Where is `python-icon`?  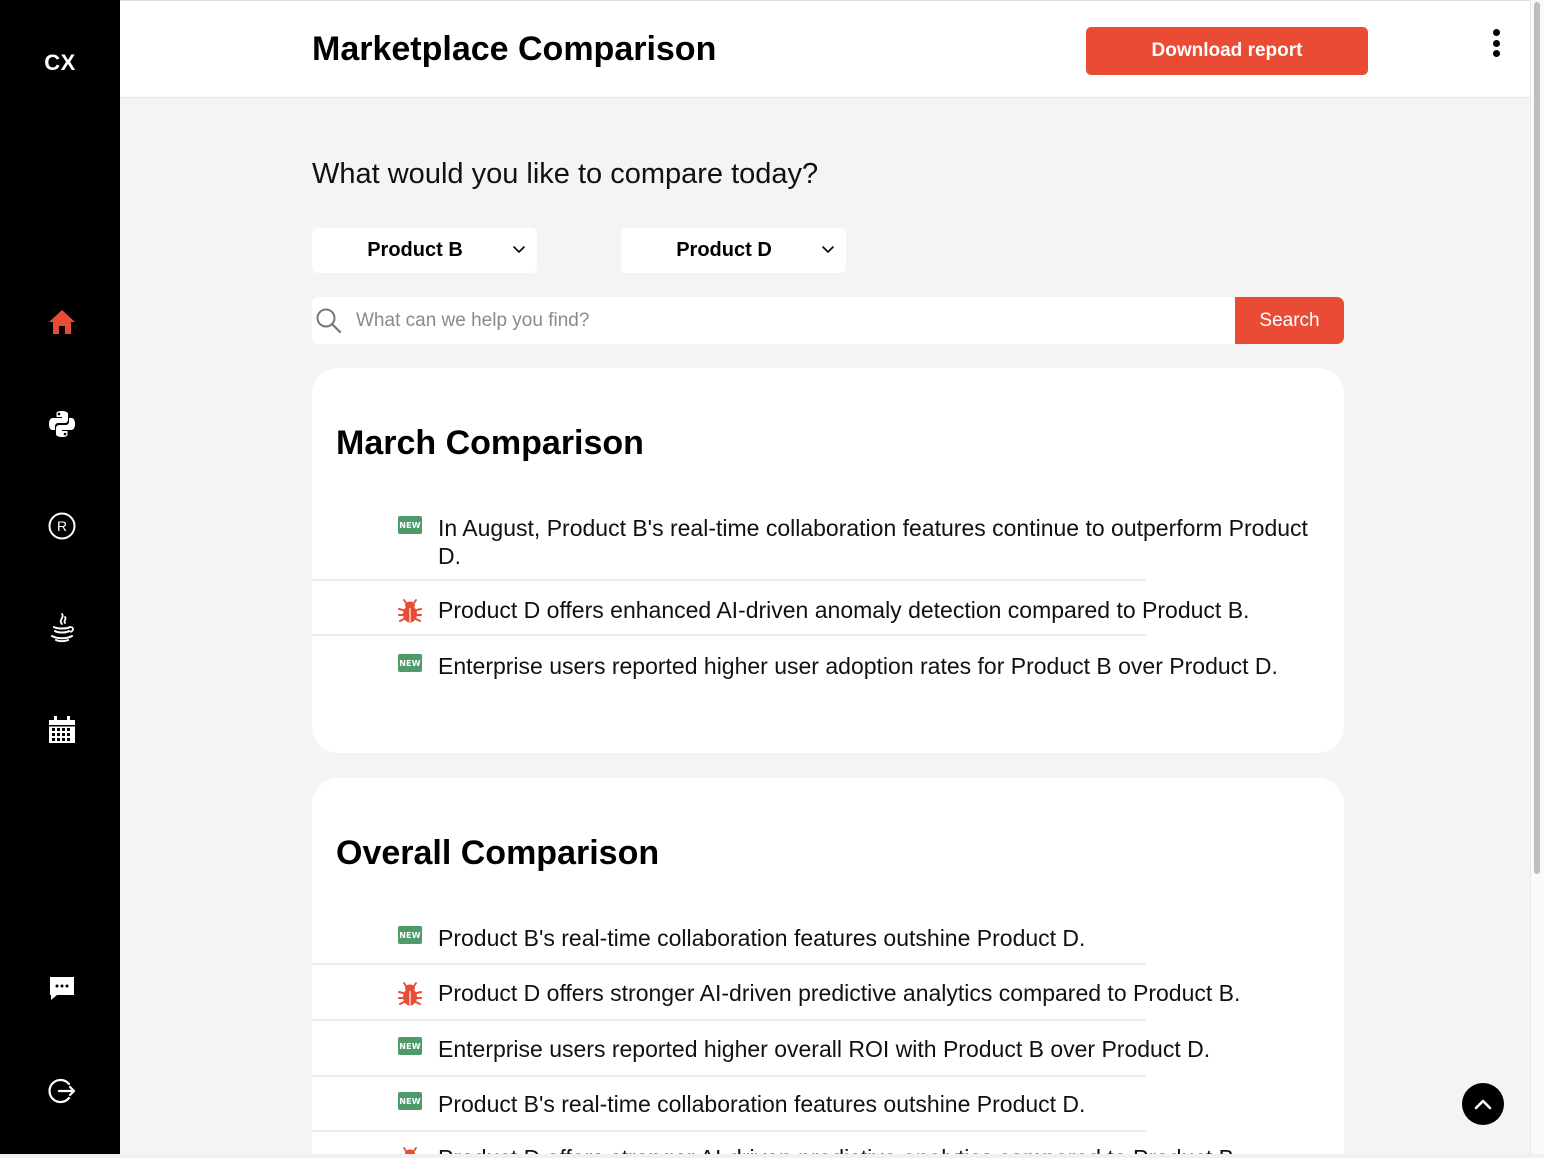
python-icon is located at coordinates (62, 424).